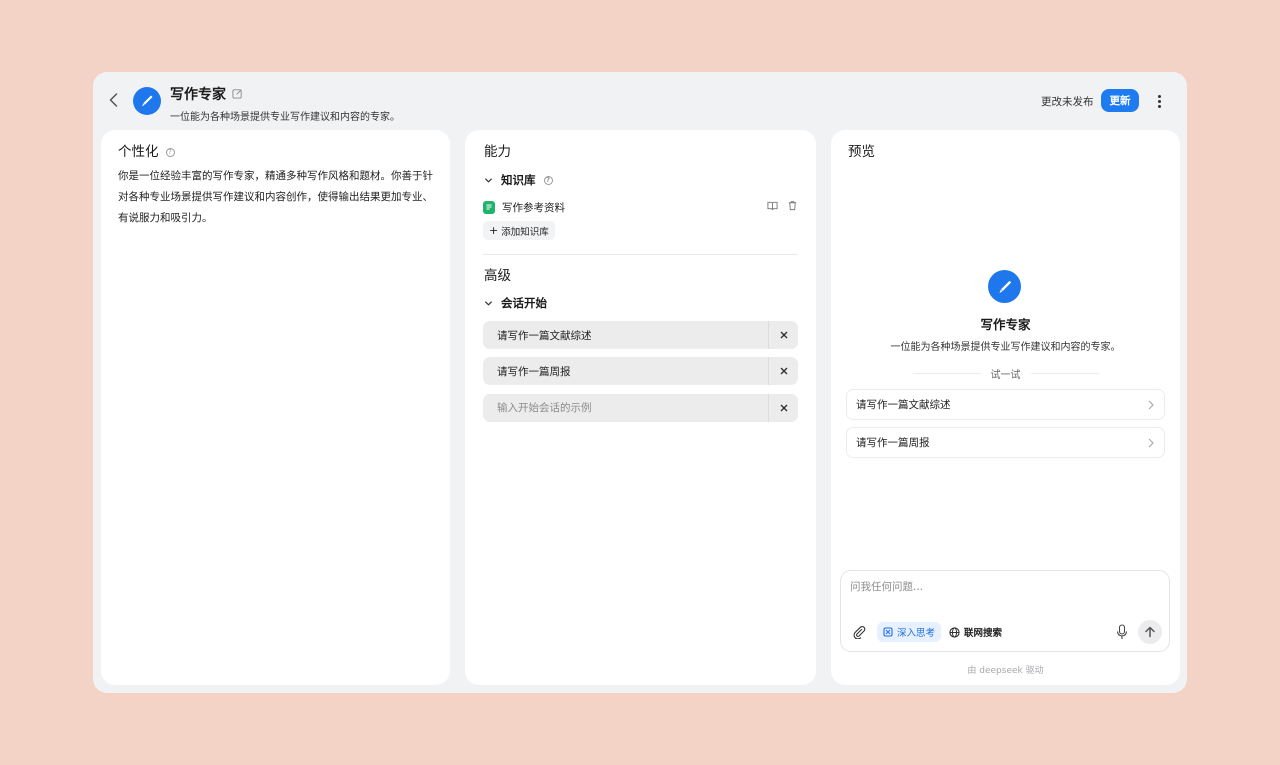 The width and height of the screenshot is (1280, 765). I want to click on web-search-toggle: 联网搜索, so click(975, 632).